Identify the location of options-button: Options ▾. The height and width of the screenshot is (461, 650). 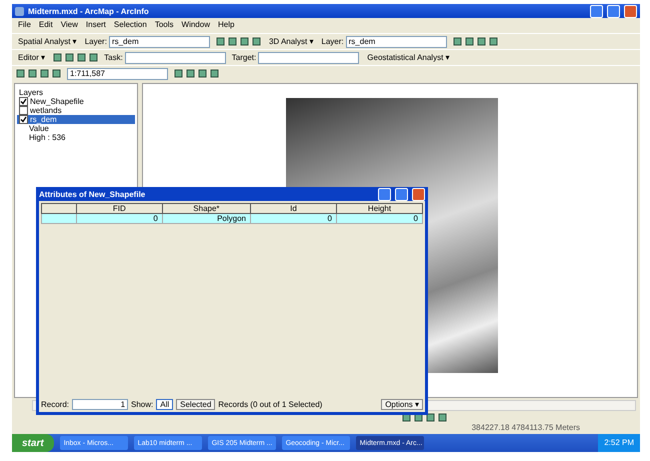
(402, 404).